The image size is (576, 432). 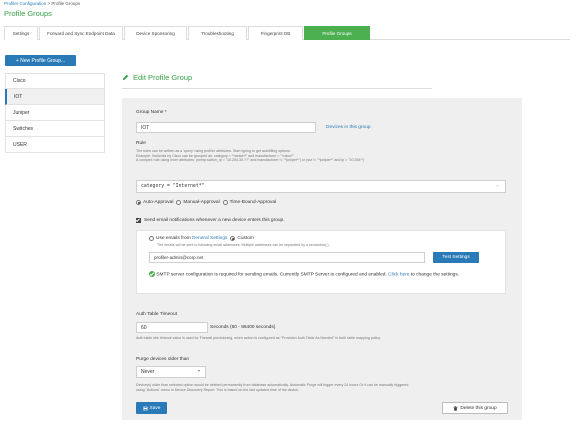 What do you see at coordinates (156, 314) in the screenshot?
I see `auth-timeout-label: Auth Table Timeout` at bounding box center [156, 314].